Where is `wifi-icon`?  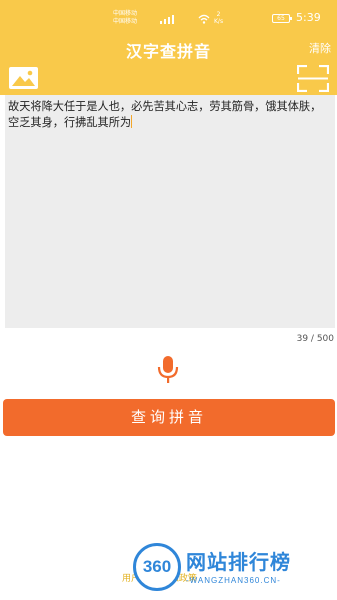
wifi-icon is located at coordinates (204, 19).